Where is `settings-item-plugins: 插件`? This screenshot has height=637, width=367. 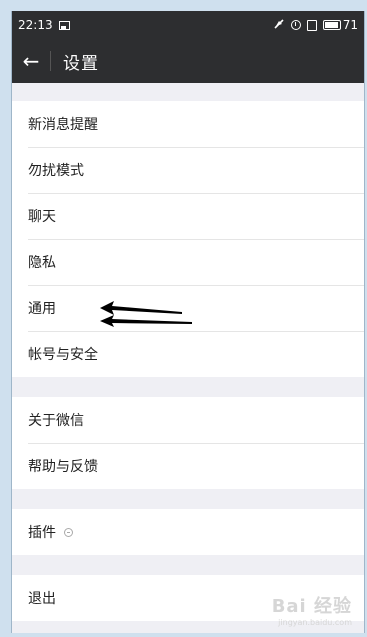 settings-item-plugins: 插件 is located at coordinates (188, 532).